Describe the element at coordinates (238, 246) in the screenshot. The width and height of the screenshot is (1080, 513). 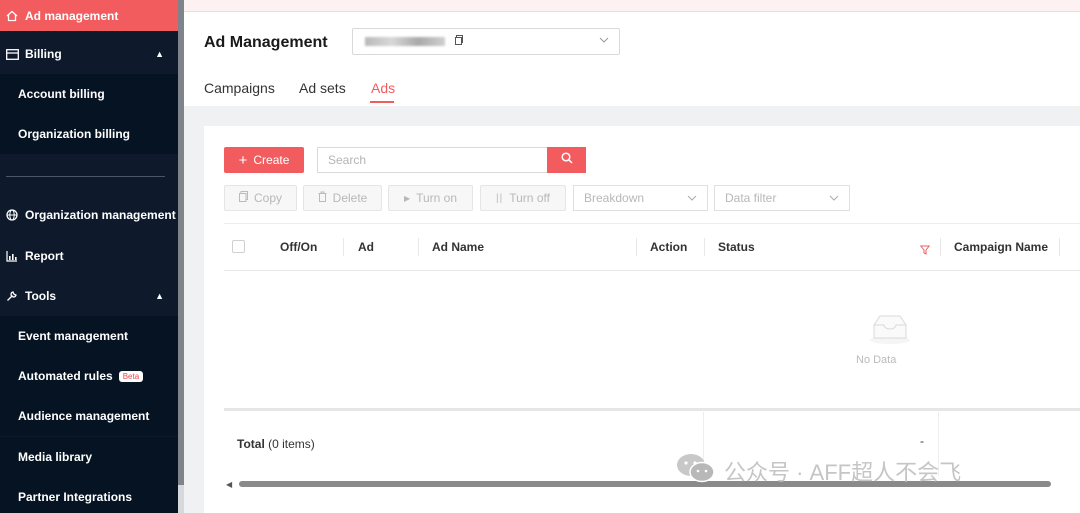
I see `select-all-checkbox` at that location.